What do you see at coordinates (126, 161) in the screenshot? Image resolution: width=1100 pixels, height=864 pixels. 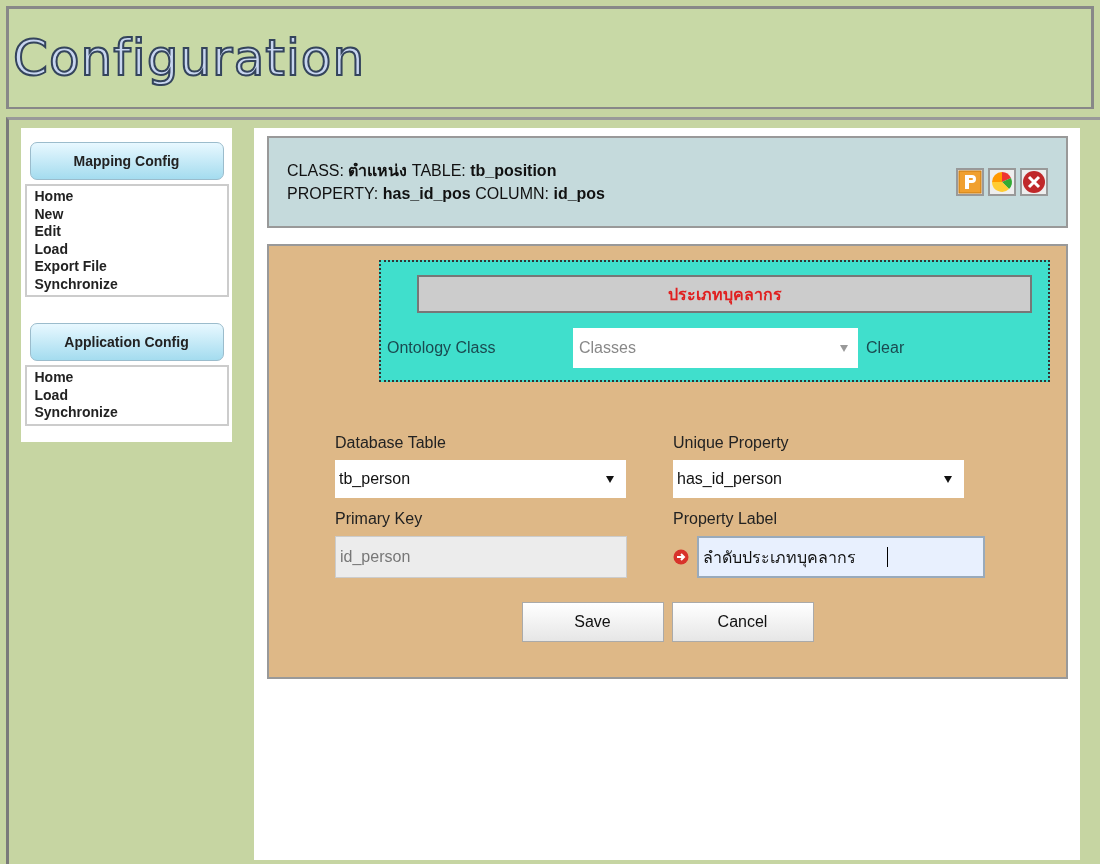 I see `section-header: Mapping Config` at bounding box center [126, 161].